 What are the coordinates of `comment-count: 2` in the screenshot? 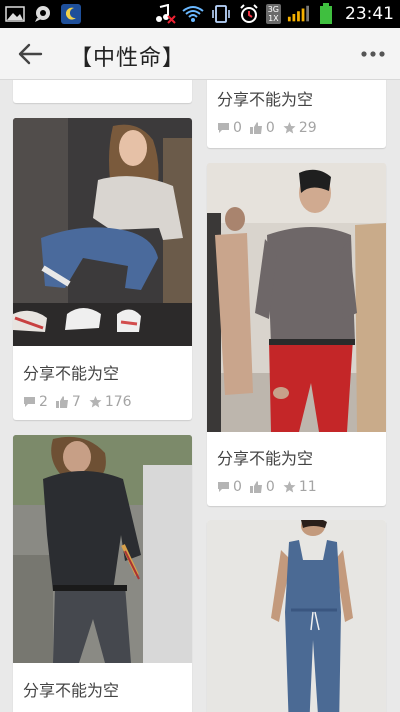 It's located at (35, 402).